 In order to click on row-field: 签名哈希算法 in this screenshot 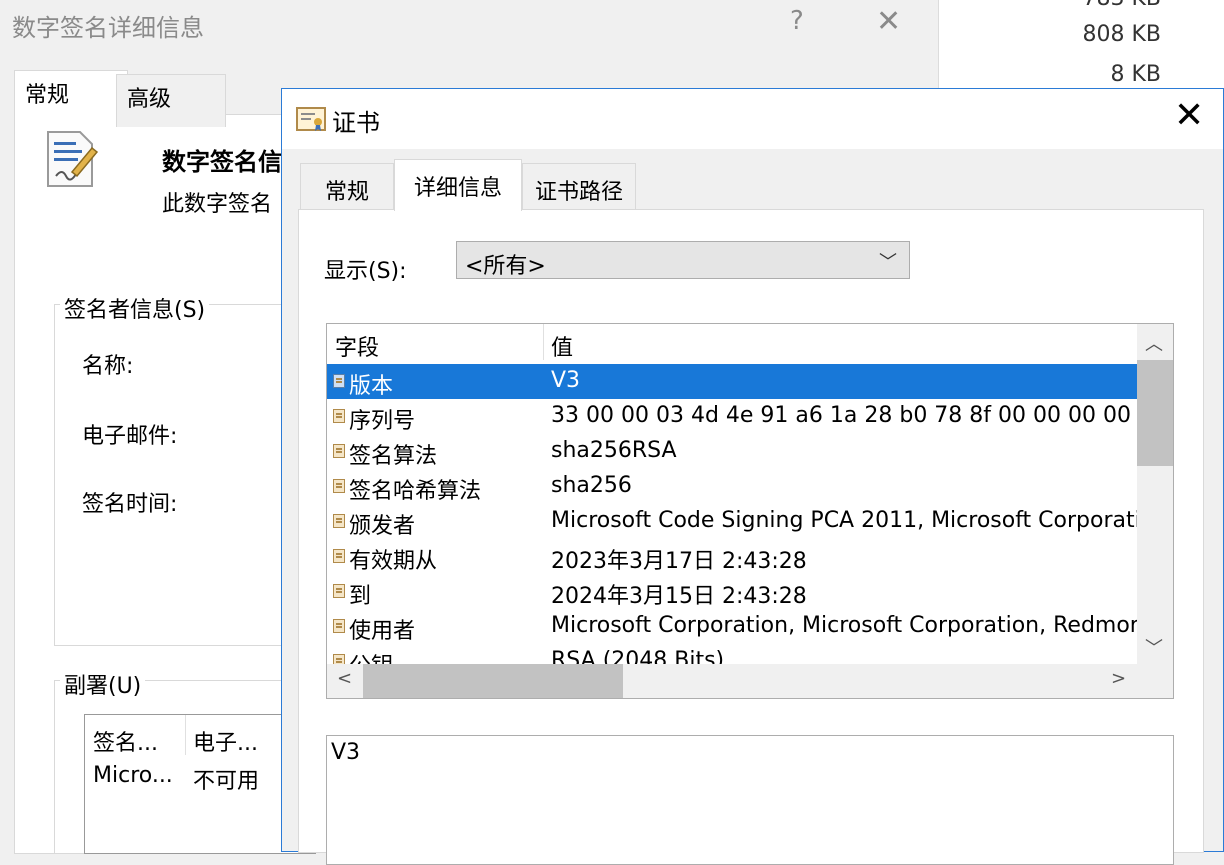, I will do `click(415, 491)`.